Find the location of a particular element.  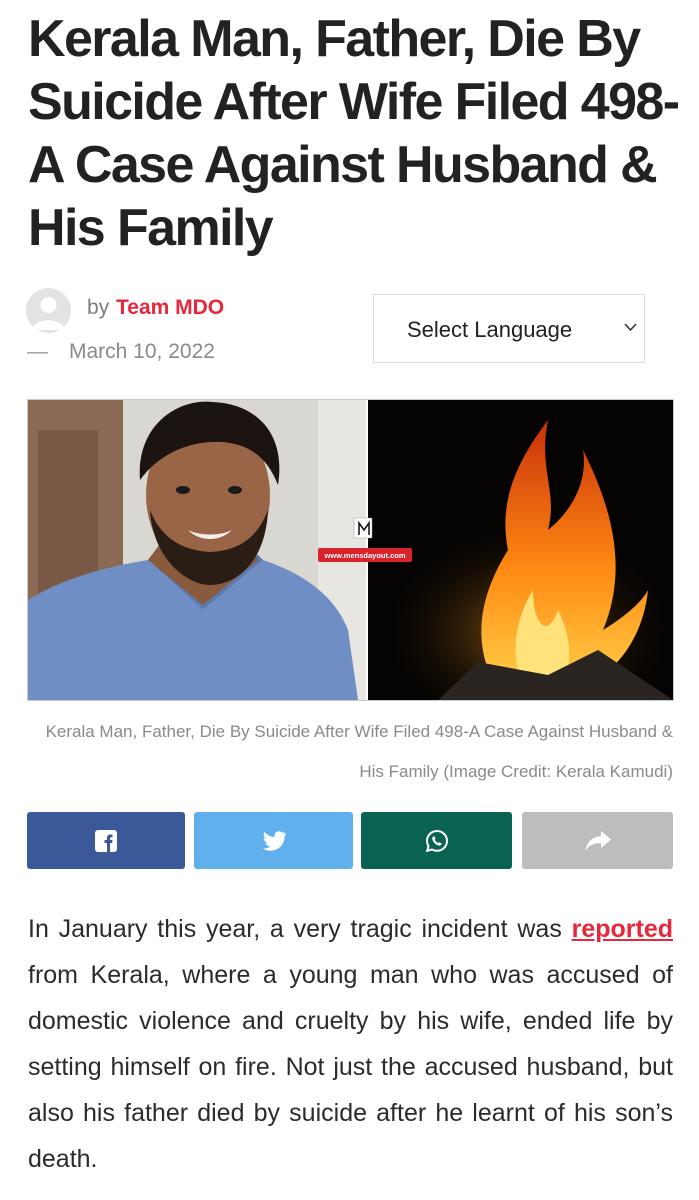

byline-label: by is located at coordinates (98, 307).